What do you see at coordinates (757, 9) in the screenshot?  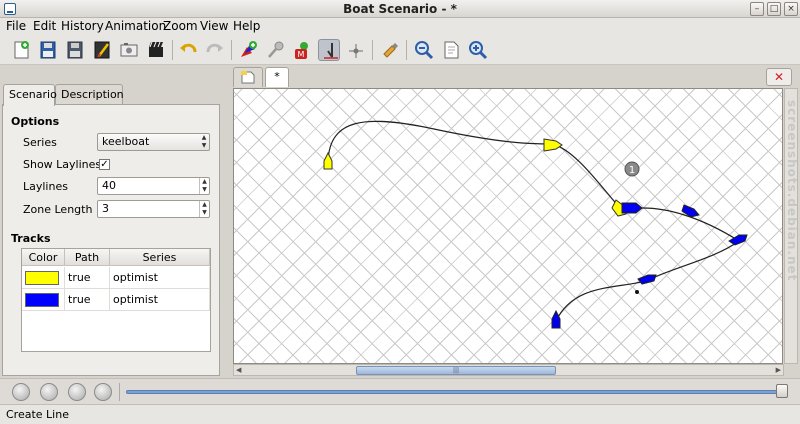 I see `minimize-button: –` at bounding box center [757, 9].